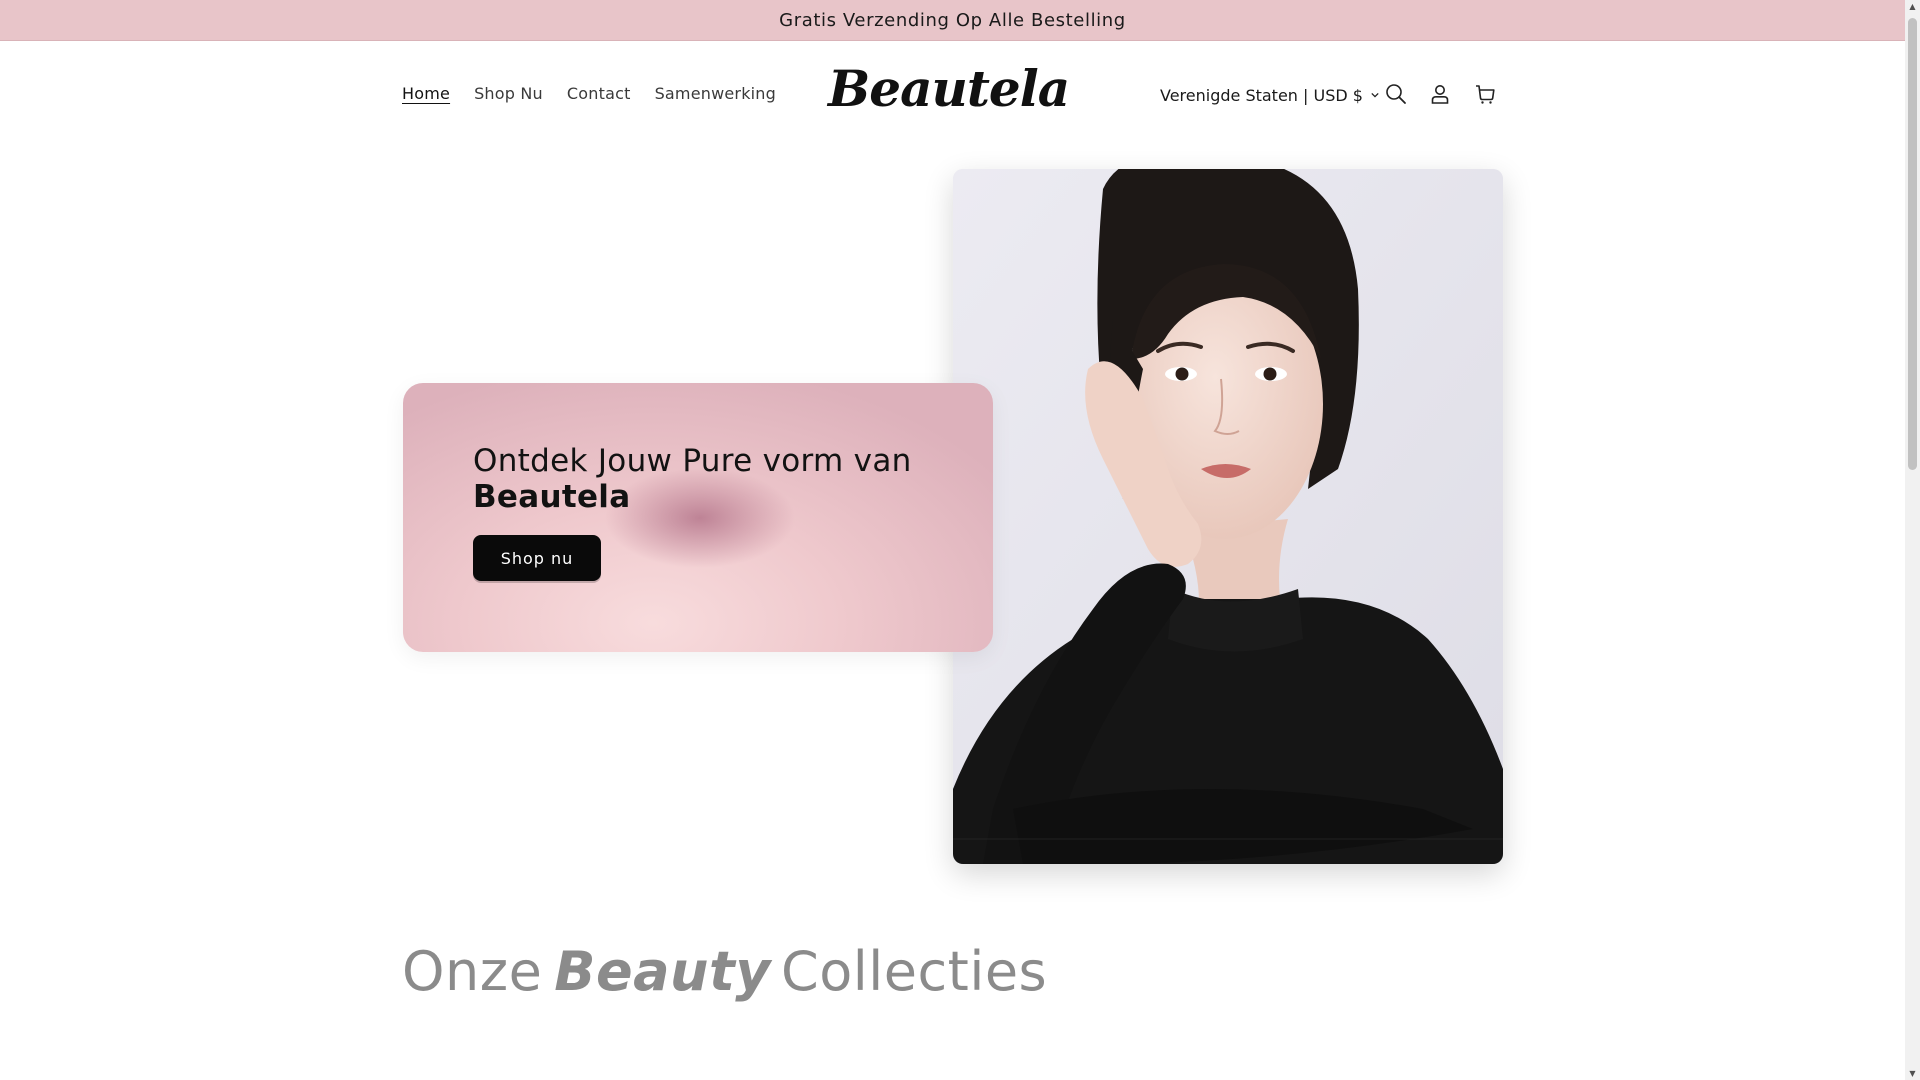 Image resolution: width=1920 pixels, height=1080 pixels. Describe the element at coordinates (426, 93) in the screenshot. I see `nav-item-home: Home` at that location.